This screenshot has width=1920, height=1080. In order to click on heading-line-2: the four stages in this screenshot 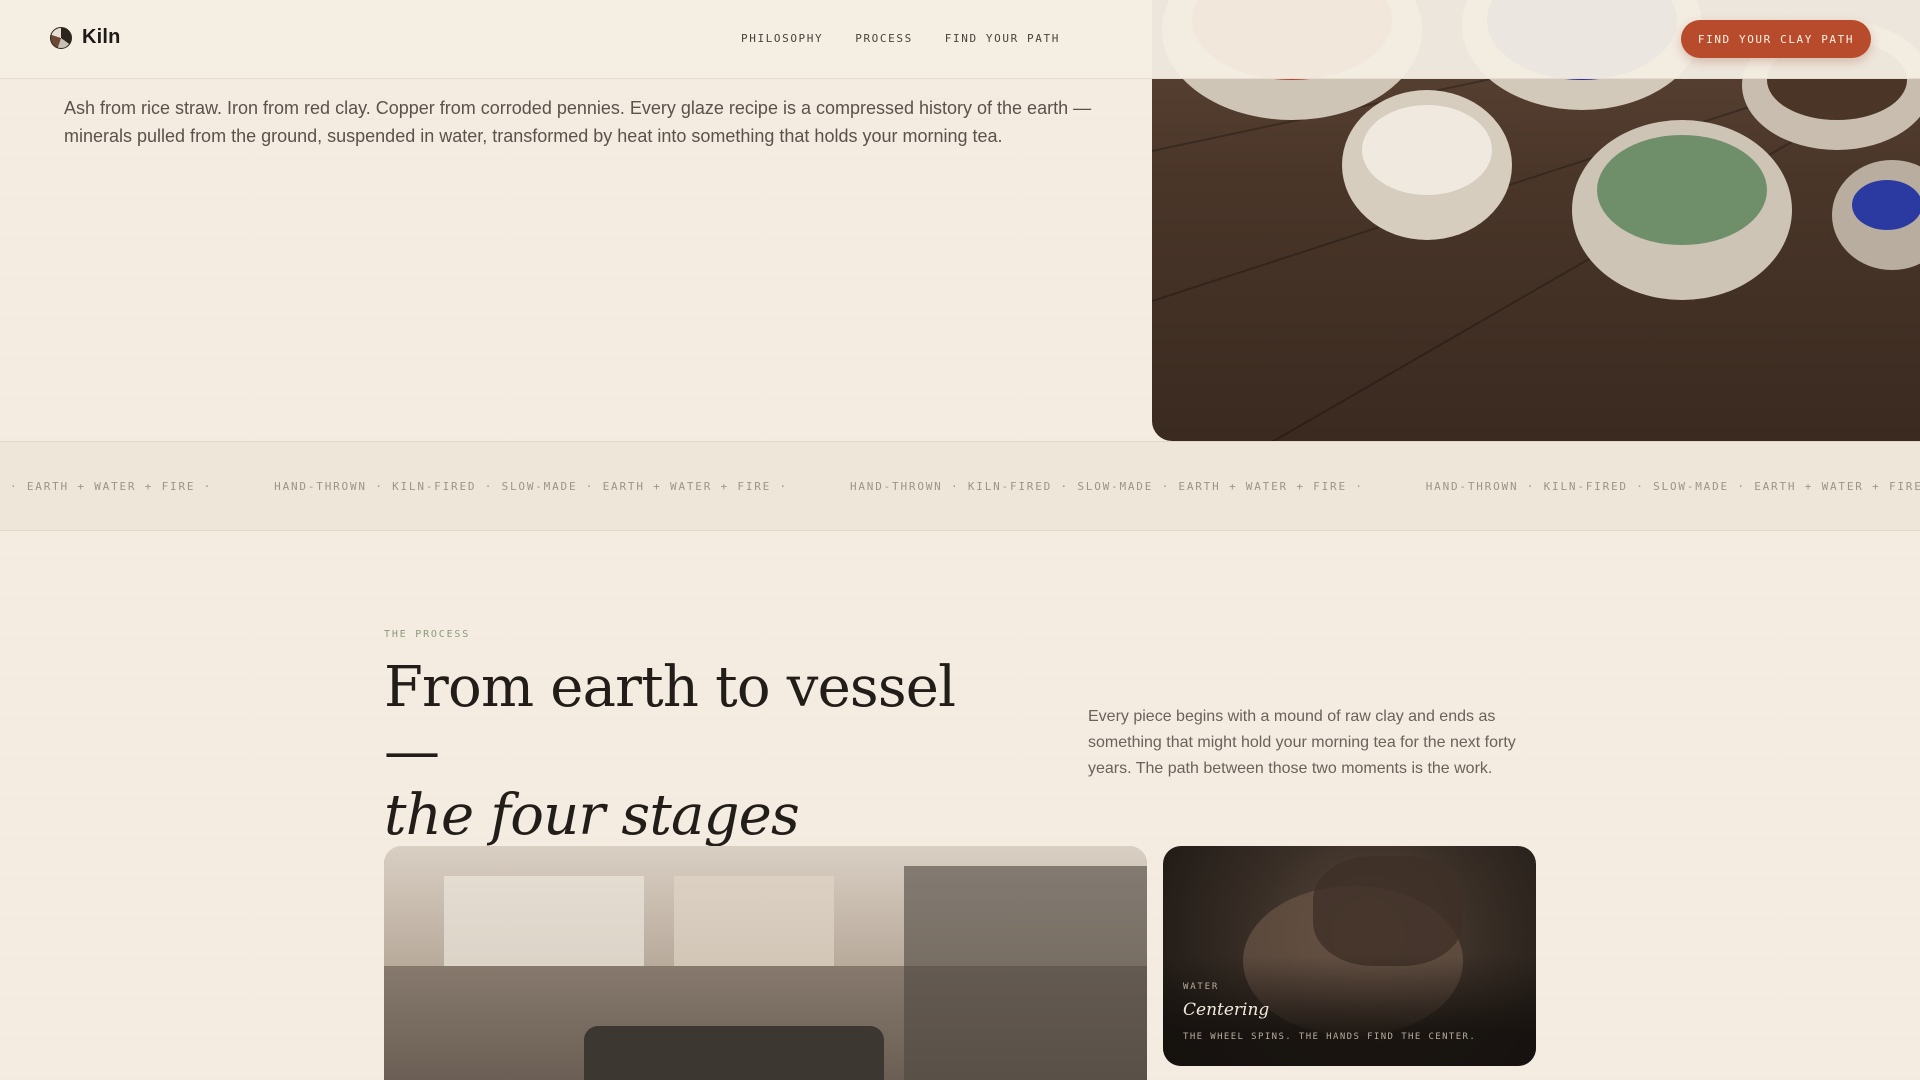, I will do `click(592, 815)`.